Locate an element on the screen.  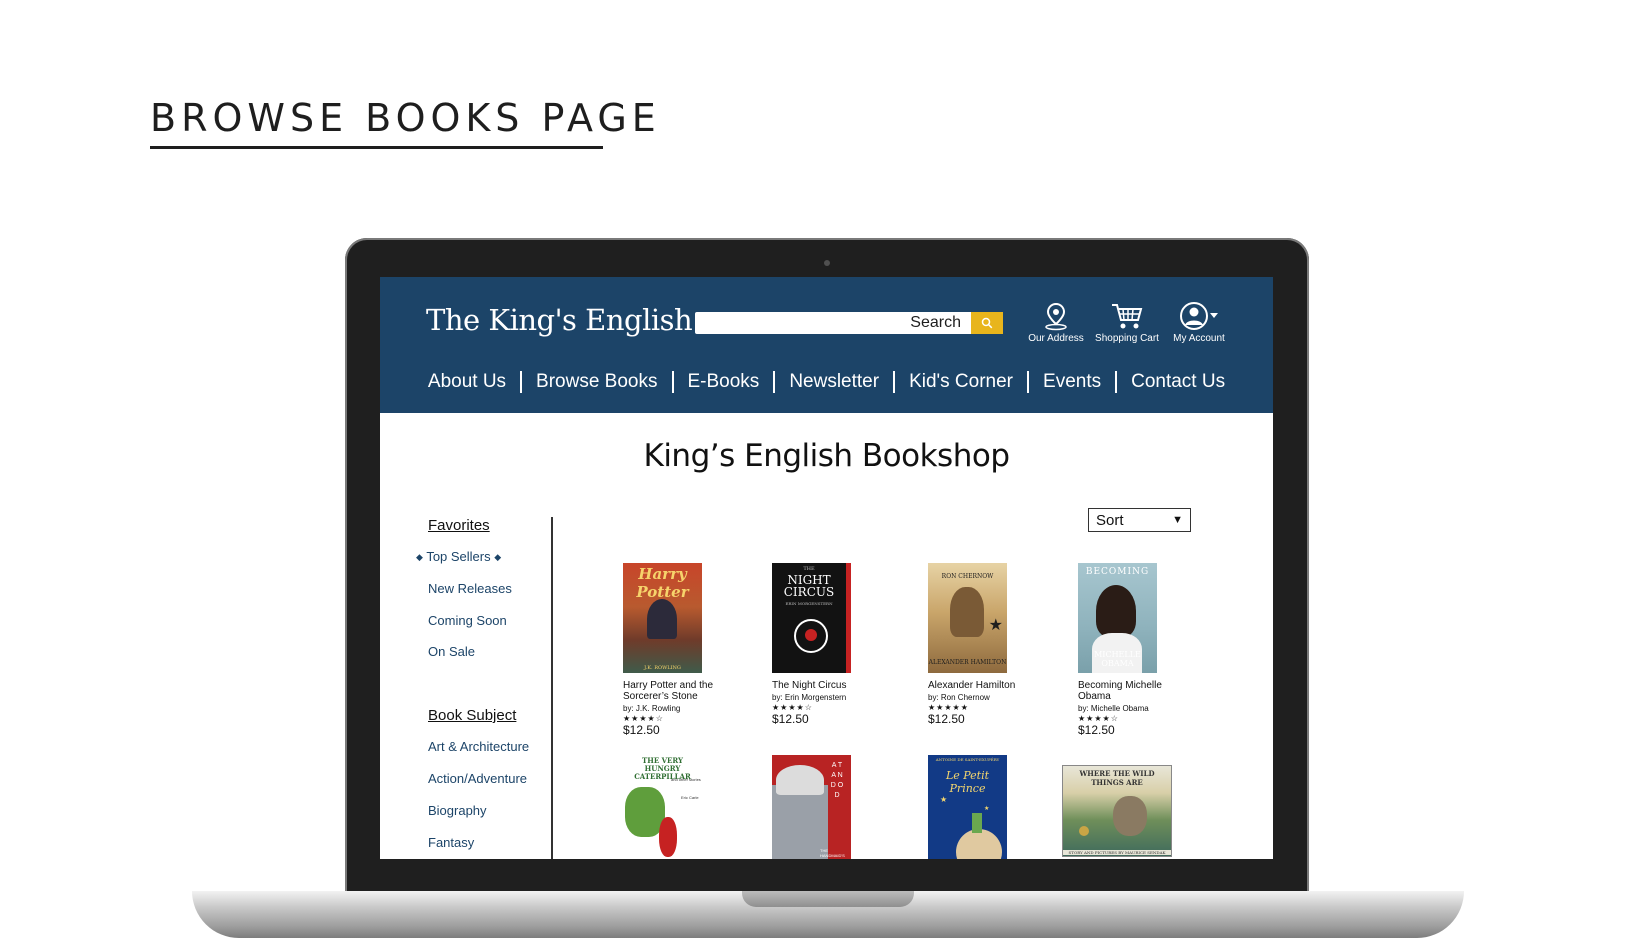
book-cover-image: BECOMING MICHELLE OBAMA is located at coordinates (1117, 618).